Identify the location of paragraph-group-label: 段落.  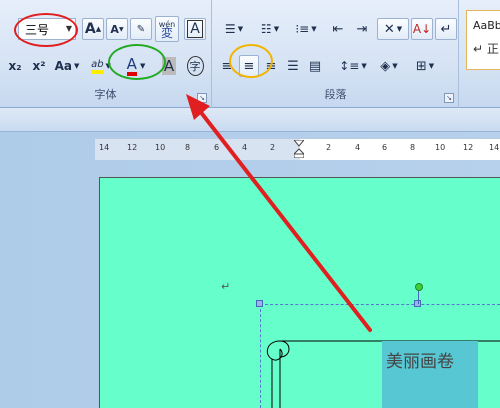
(335, 94).